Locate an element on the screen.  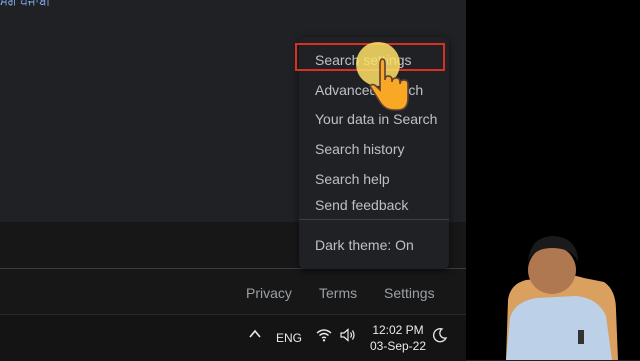
menu-item-send-feedback: Send feedback is located at coordinates (361, 205).